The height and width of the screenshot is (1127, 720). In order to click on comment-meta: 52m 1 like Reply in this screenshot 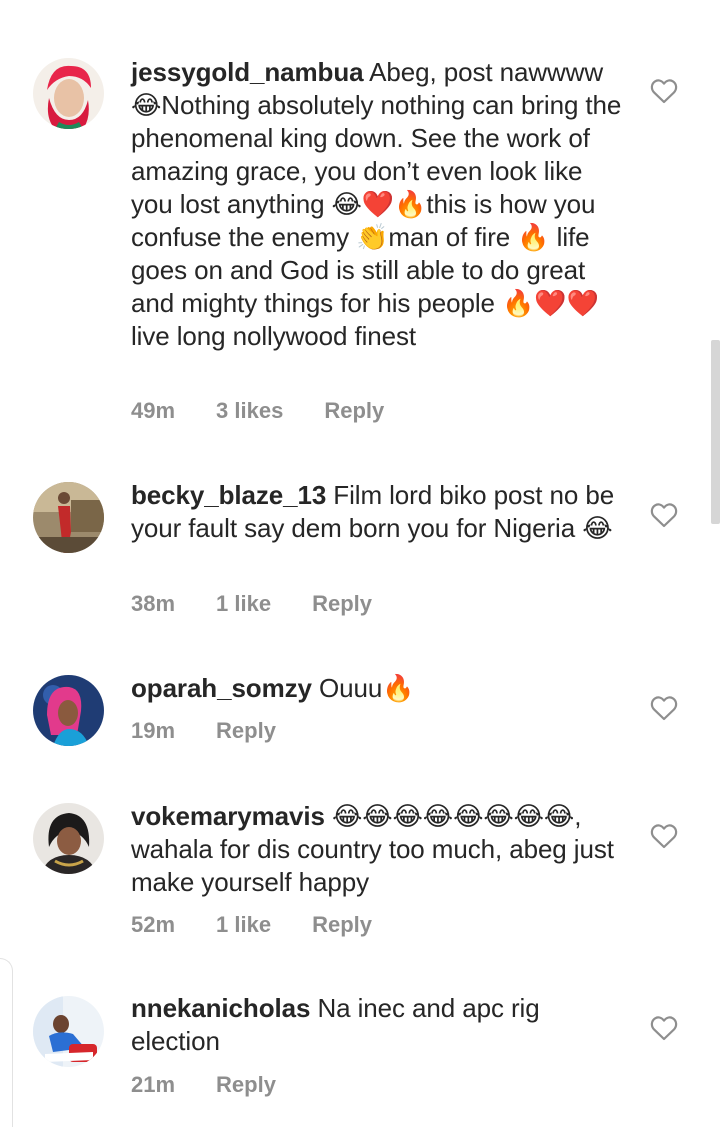, I will do `click(251, 925)`.